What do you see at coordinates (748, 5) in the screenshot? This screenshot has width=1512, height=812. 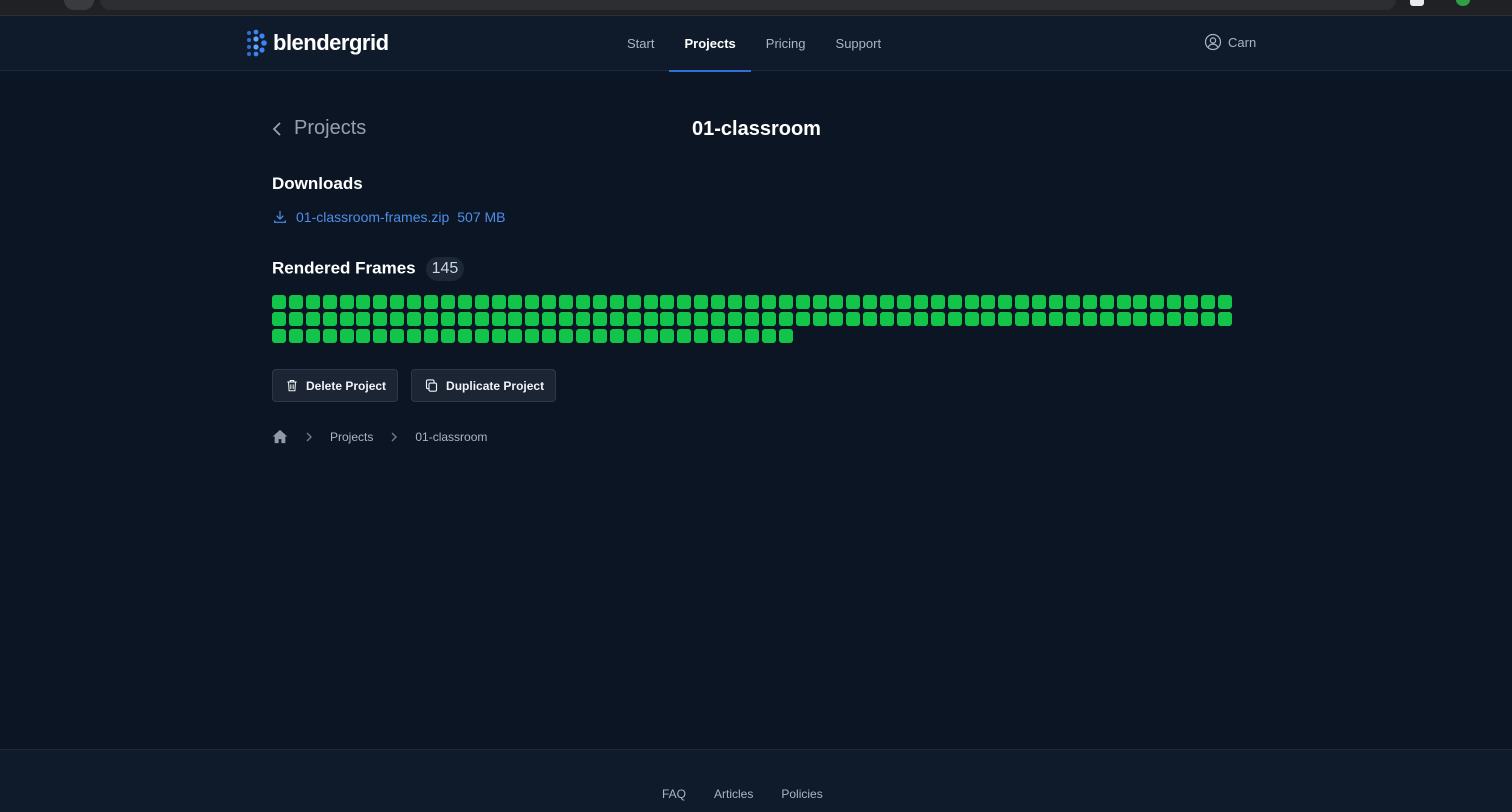 I see `address-bar` at bounding box center [748, 5].